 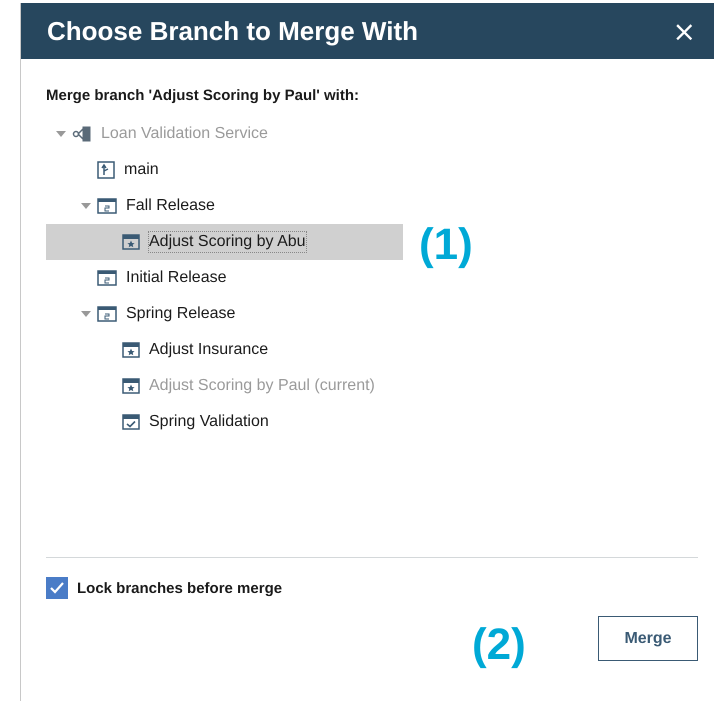 I want to click on lock-checkbox, so click(x=57, y=588).